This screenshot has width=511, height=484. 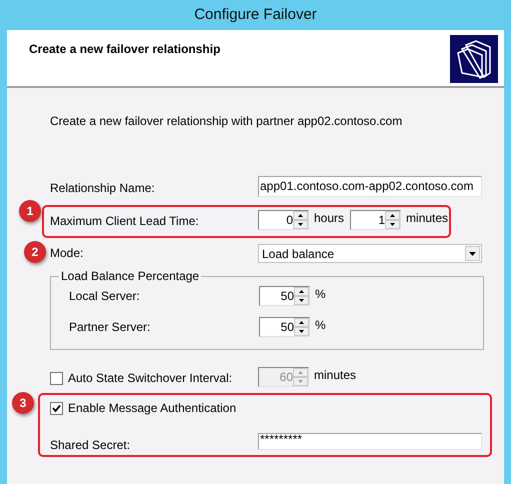 I want to click on number-spinner: 1, so click(x=376, y=220).